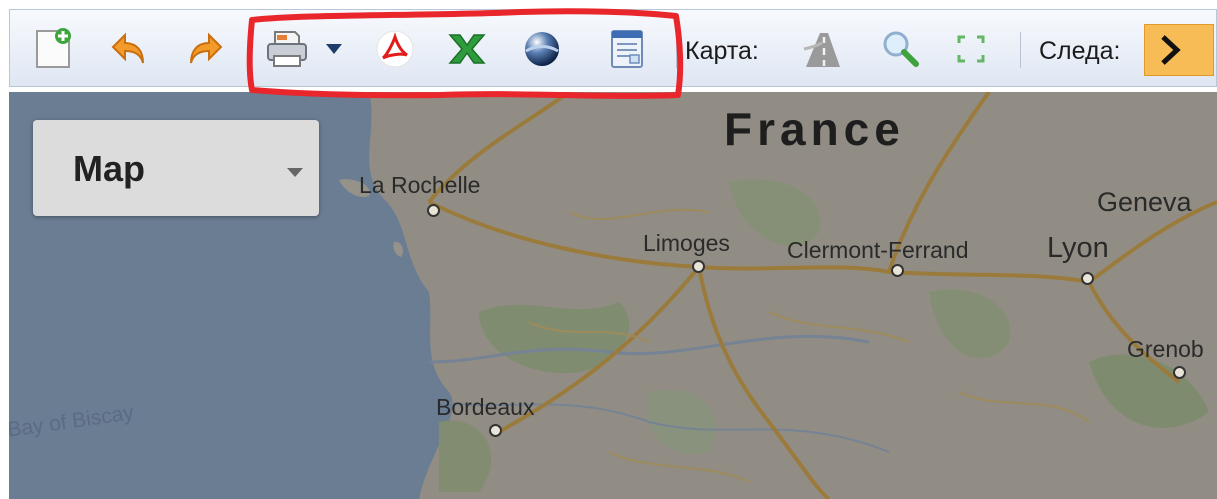 This screenshot has height=499, width=1217. I want to click on city-label: Lyon, so click(1078, 248).